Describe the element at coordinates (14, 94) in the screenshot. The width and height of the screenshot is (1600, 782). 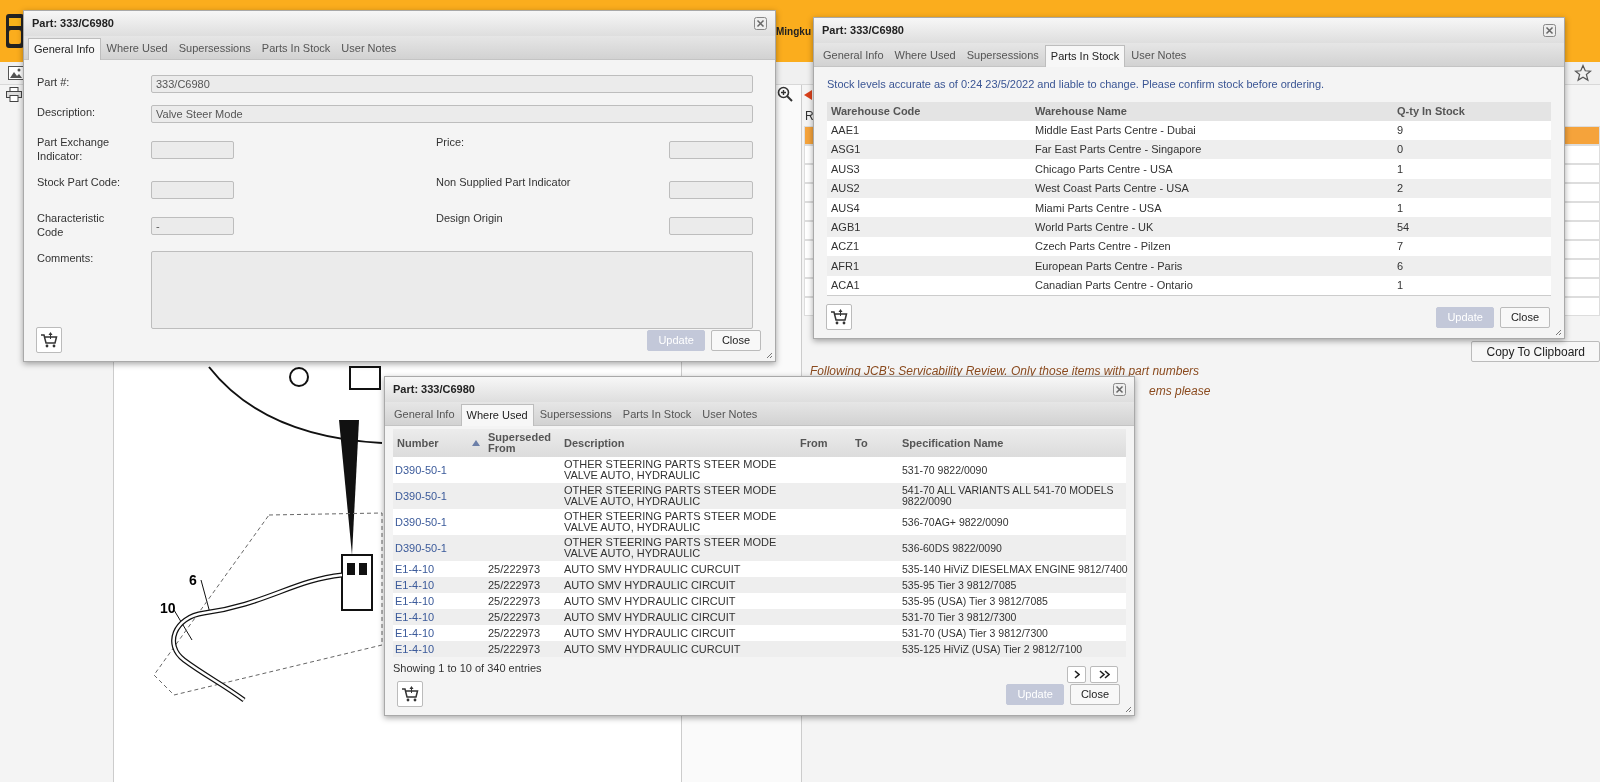
I see `print-icon` at that location.